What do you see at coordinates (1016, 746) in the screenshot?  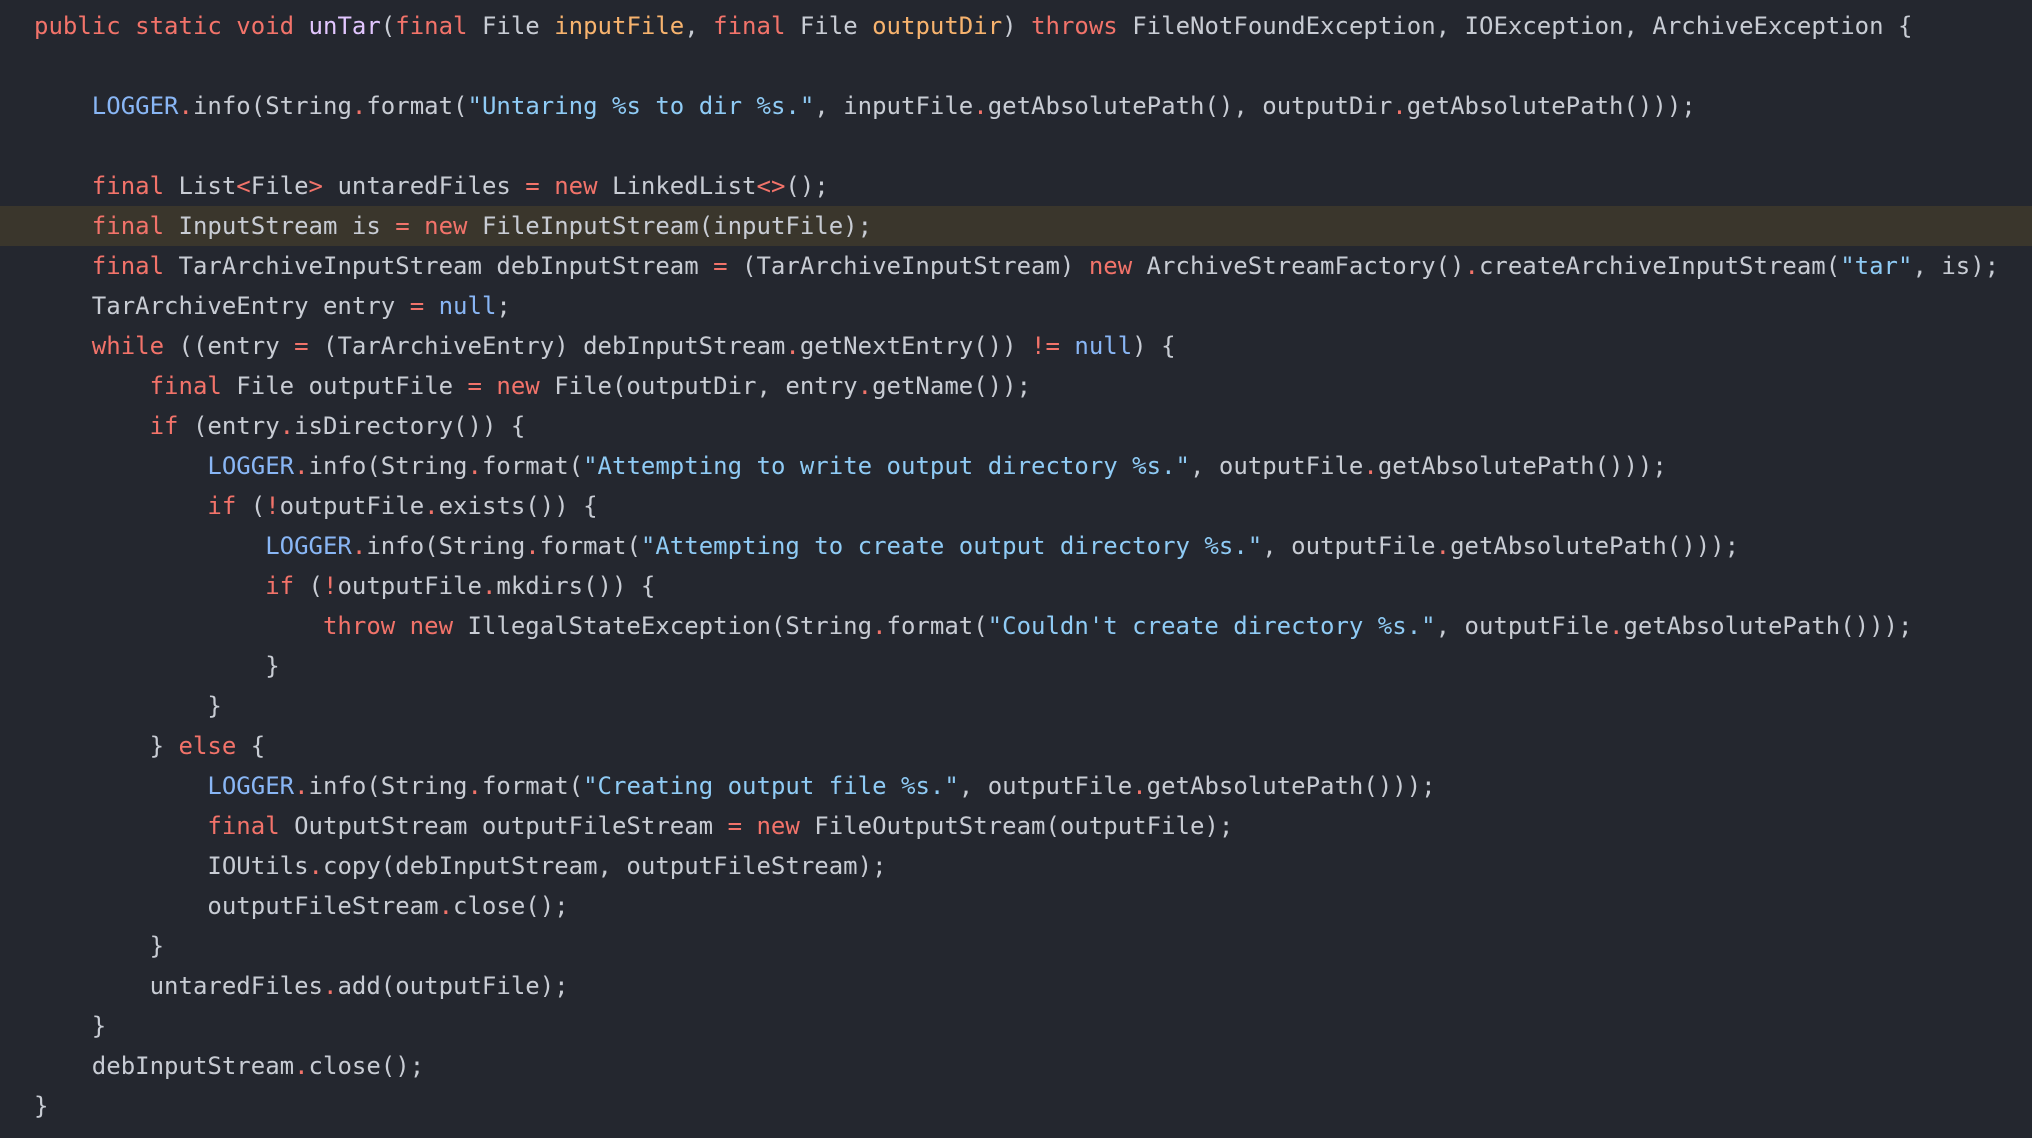 I see `code-line: } else {` at bounding box center [1016, 746].